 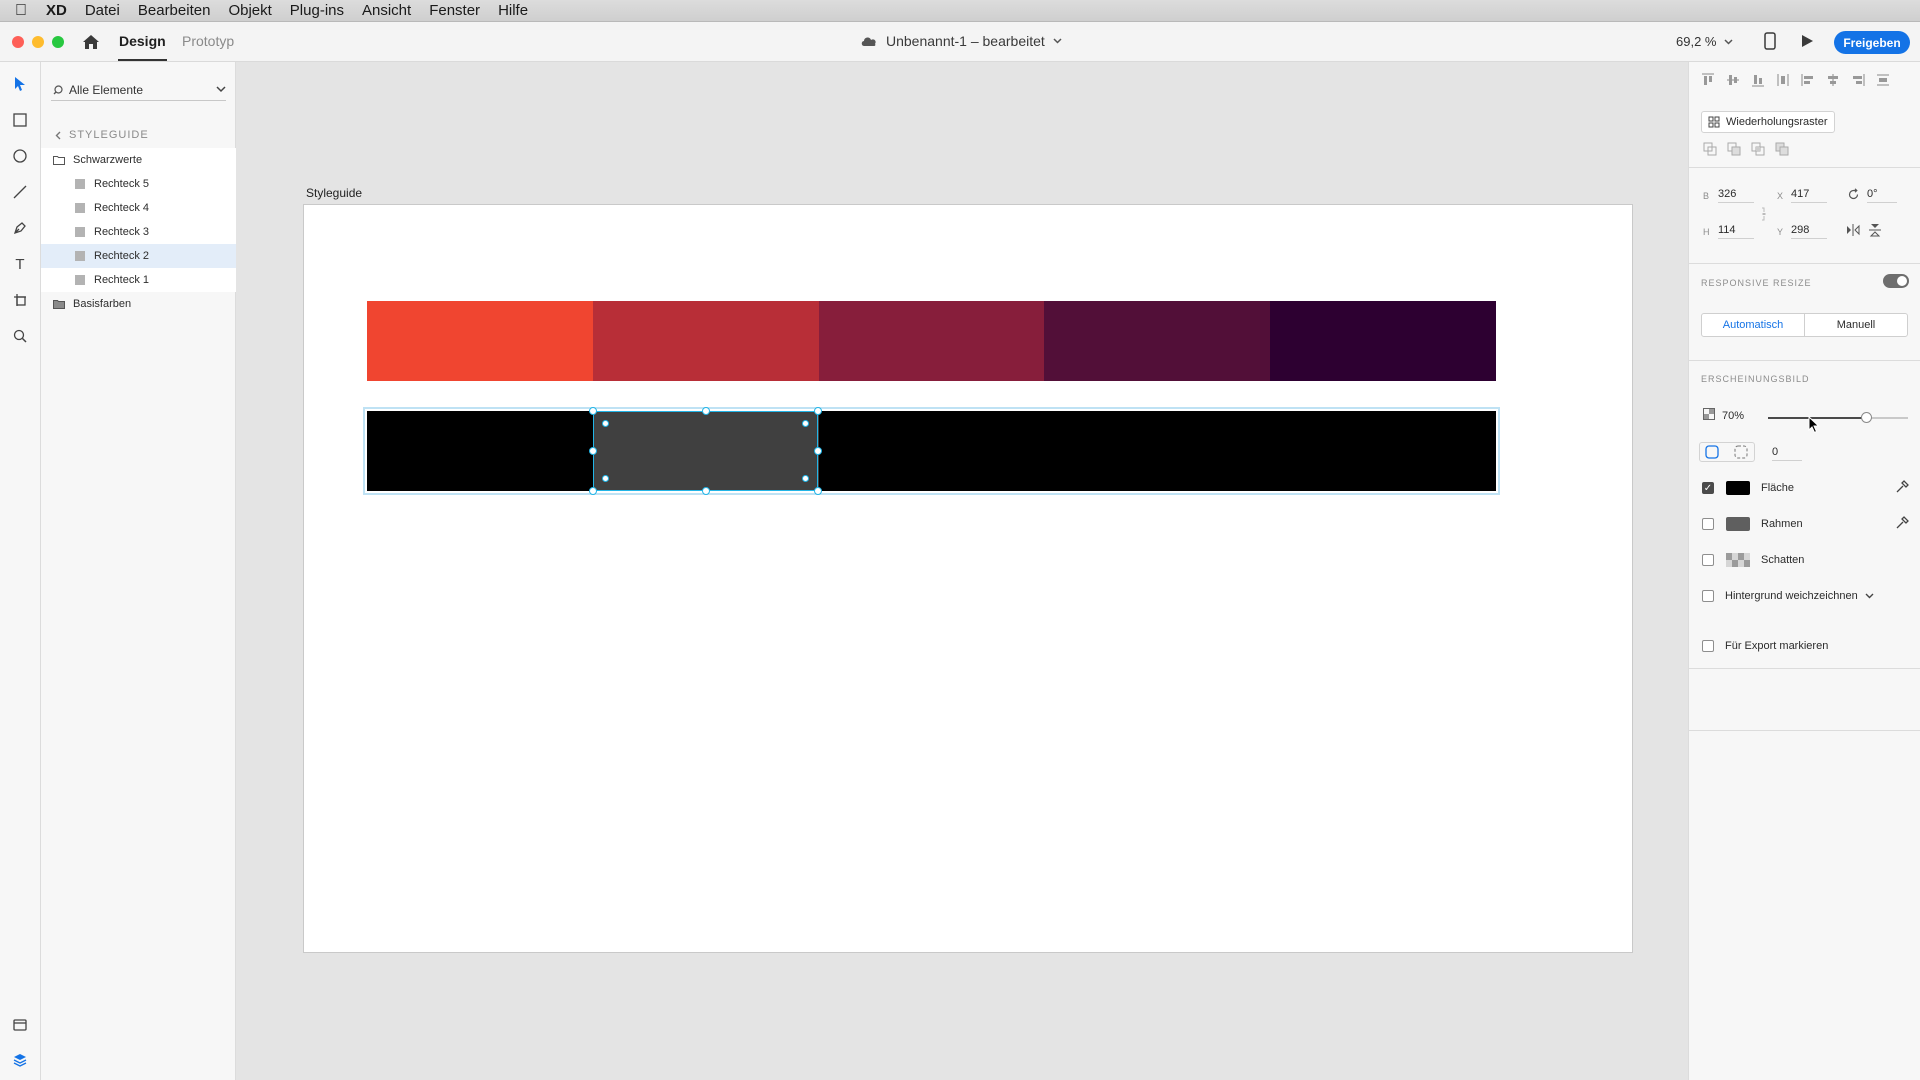 I want to click on minimize-window-button, so click(x=38, y=42).